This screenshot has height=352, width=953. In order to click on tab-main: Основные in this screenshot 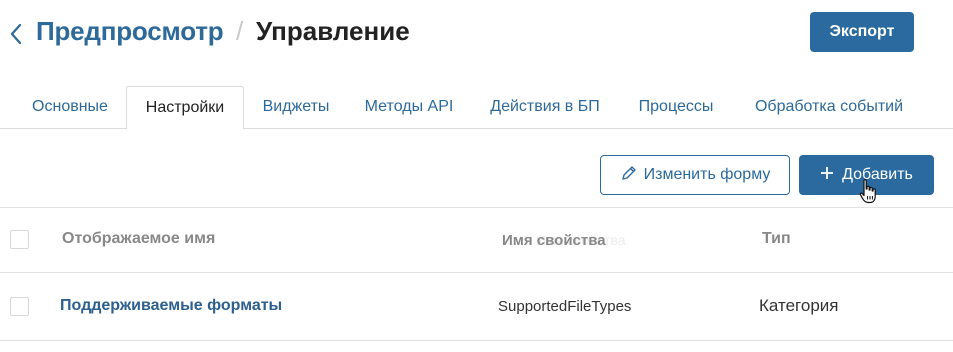, I will do `click(70, 107)`.